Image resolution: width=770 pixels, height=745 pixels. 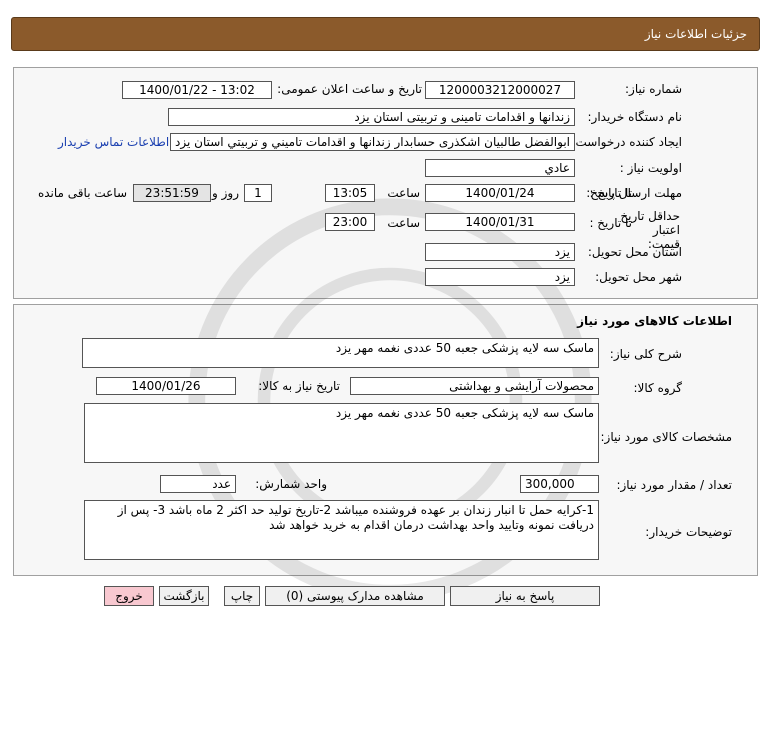 What do you see at coordinates (525, 596) in the screenshot?
I see `reply-button: پاسخ به نیاز` at bounding box center [525, 596].